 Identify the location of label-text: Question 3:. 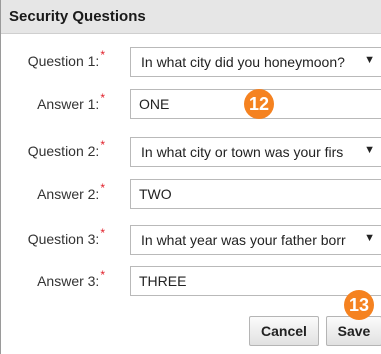
(63, 239).